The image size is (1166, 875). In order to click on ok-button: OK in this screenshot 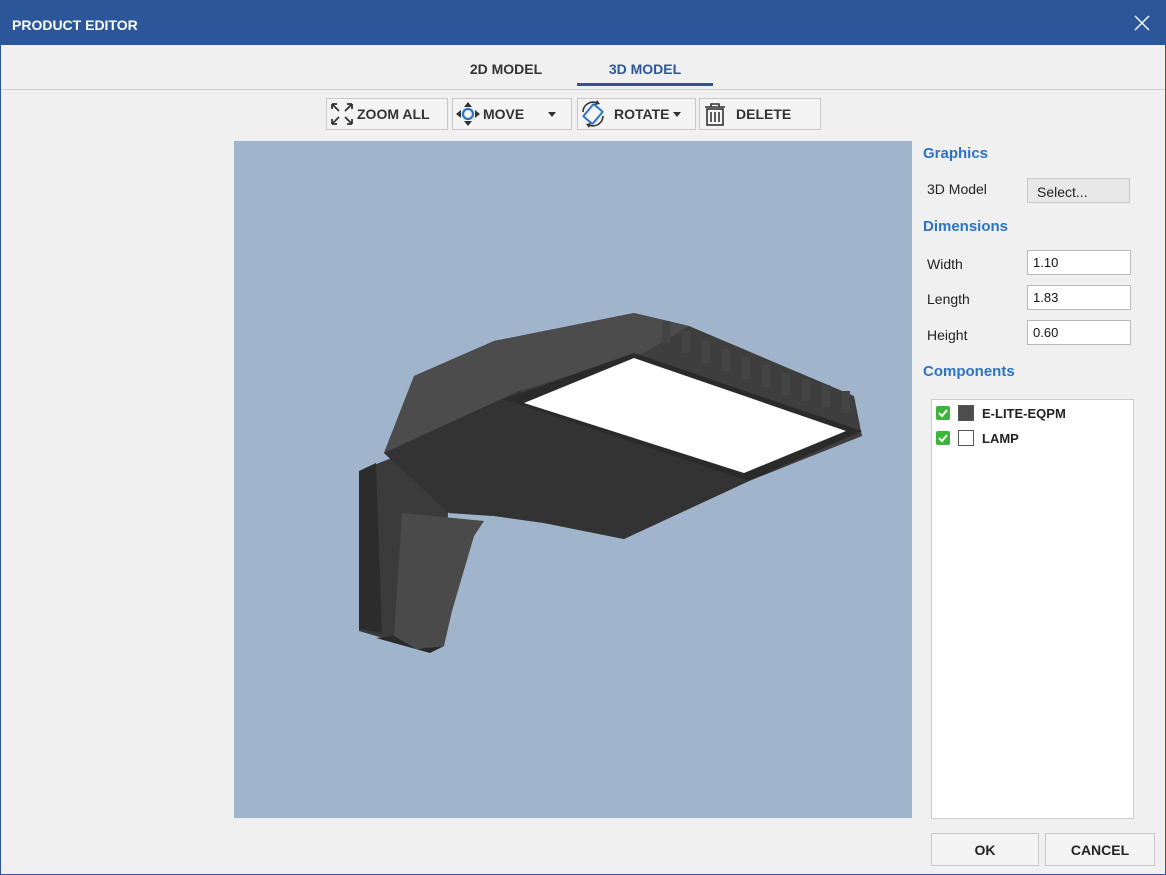, I will do `click(985, 849)`.